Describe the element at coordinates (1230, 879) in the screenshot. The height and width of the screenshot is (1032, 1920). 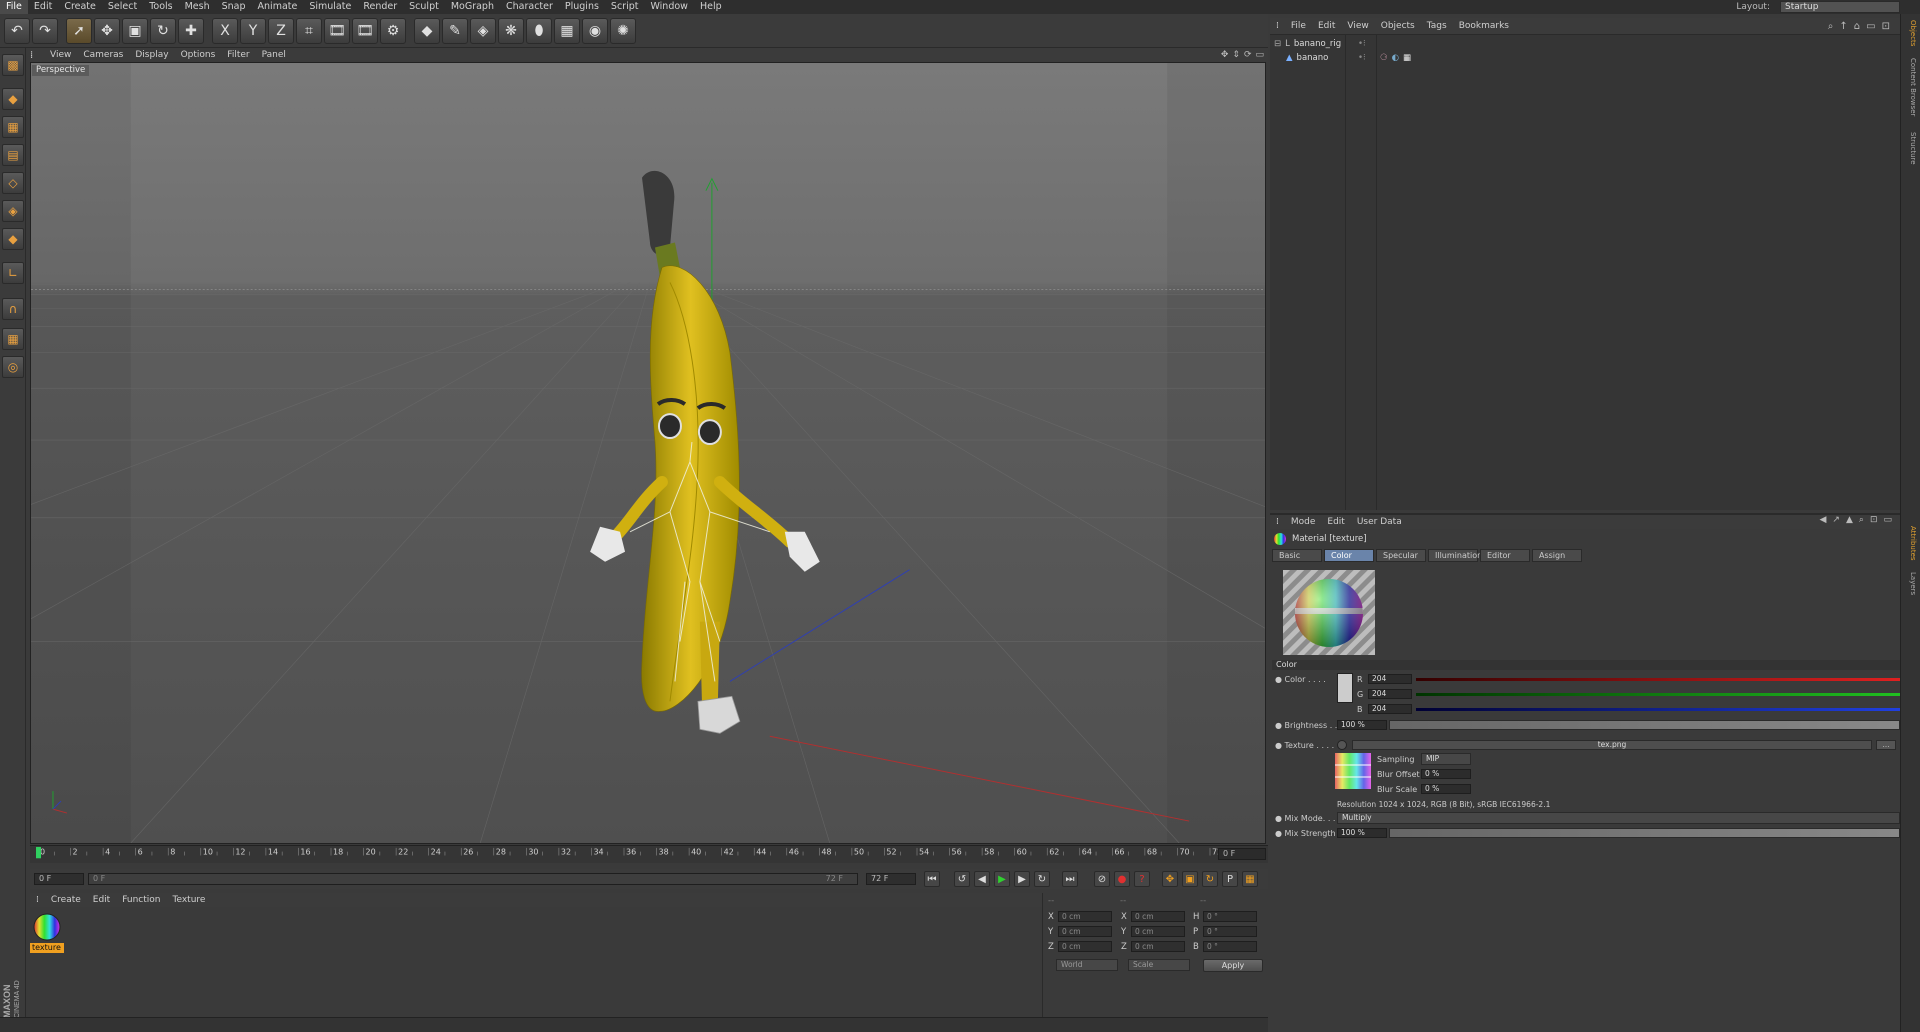
I see `key-param-icon: P` at that location.